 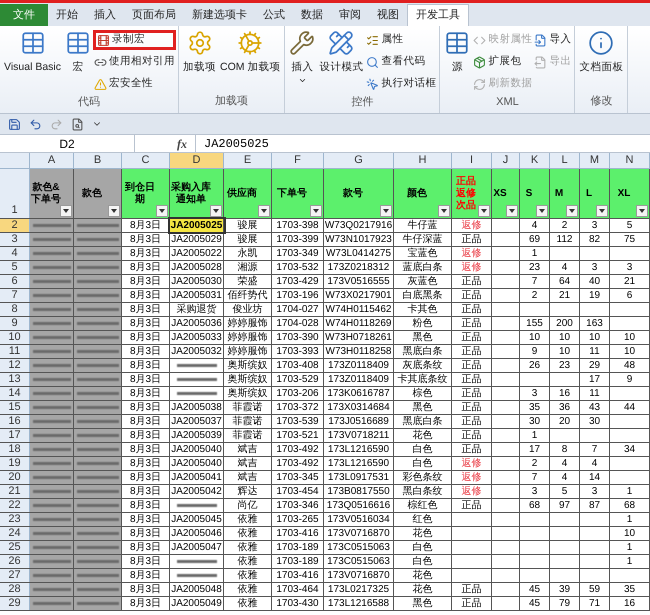 What do you see at coordinates (503, 62) in the screenshot?
I see `ribbon-button: 扩展包` at bounding box center [503, 62].